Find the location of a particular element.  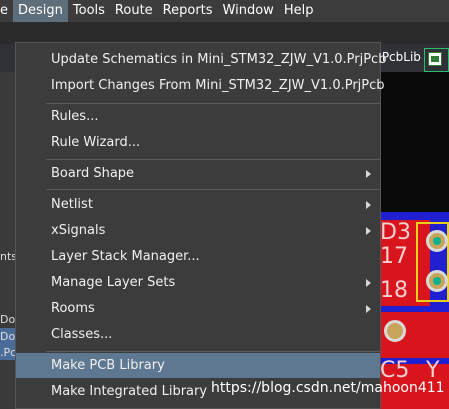

menu-item-xsignals: xSignals is located at coordinates (198, 230).